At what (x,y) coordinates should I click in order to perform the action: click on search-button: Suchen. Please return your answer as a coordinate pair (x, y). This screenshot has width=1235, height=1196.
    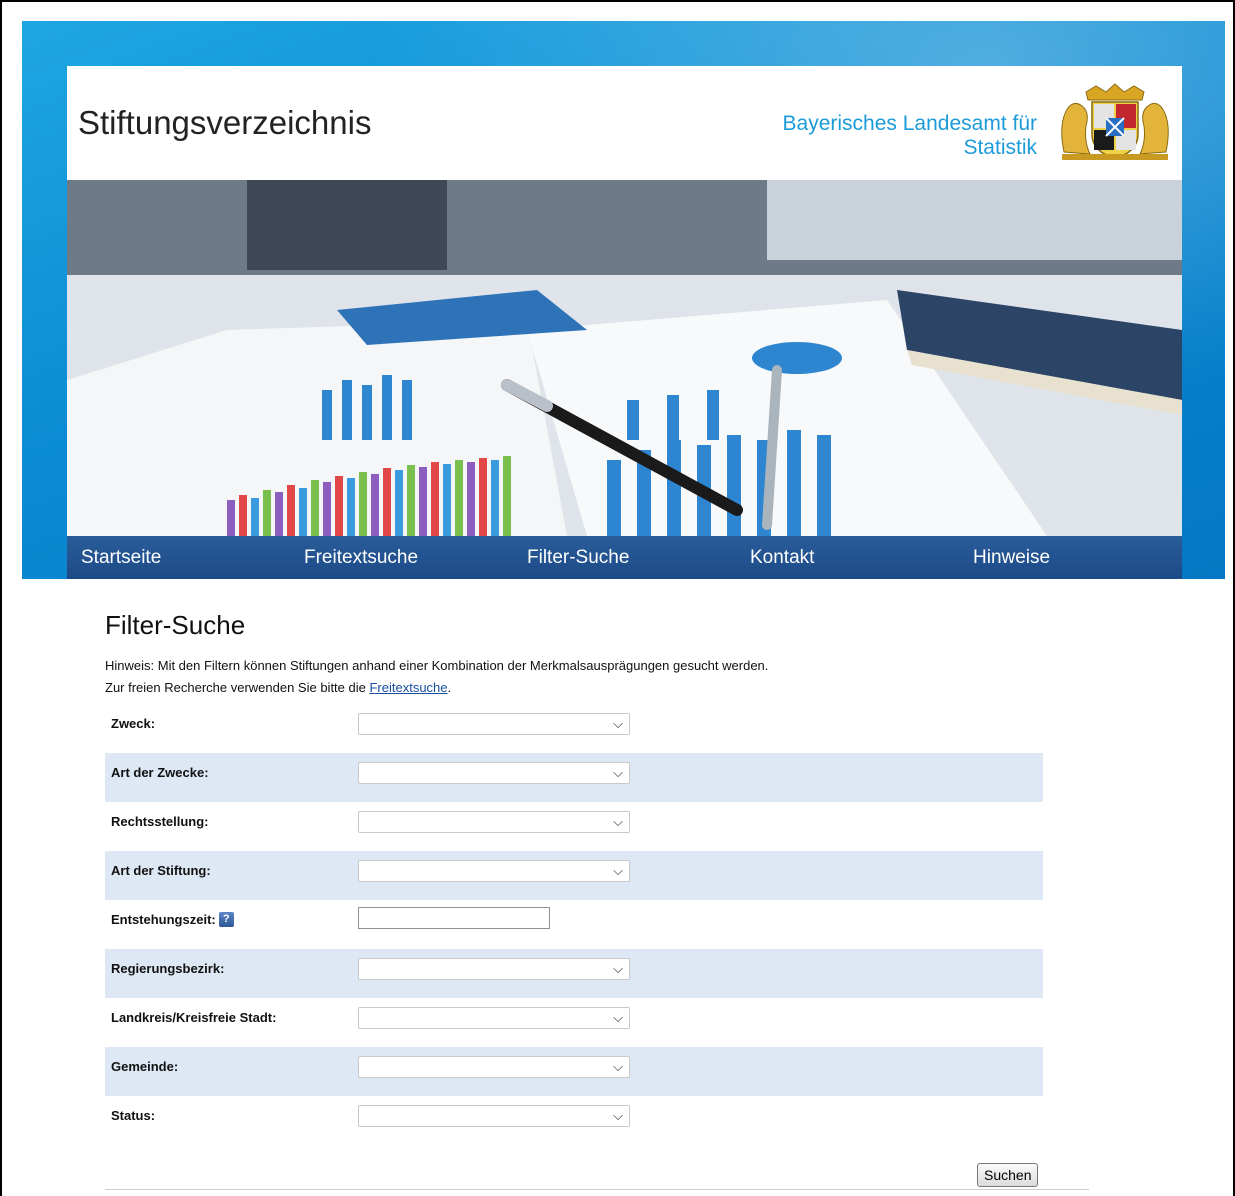
    Looking at the image, I should click on (1008, 1175).